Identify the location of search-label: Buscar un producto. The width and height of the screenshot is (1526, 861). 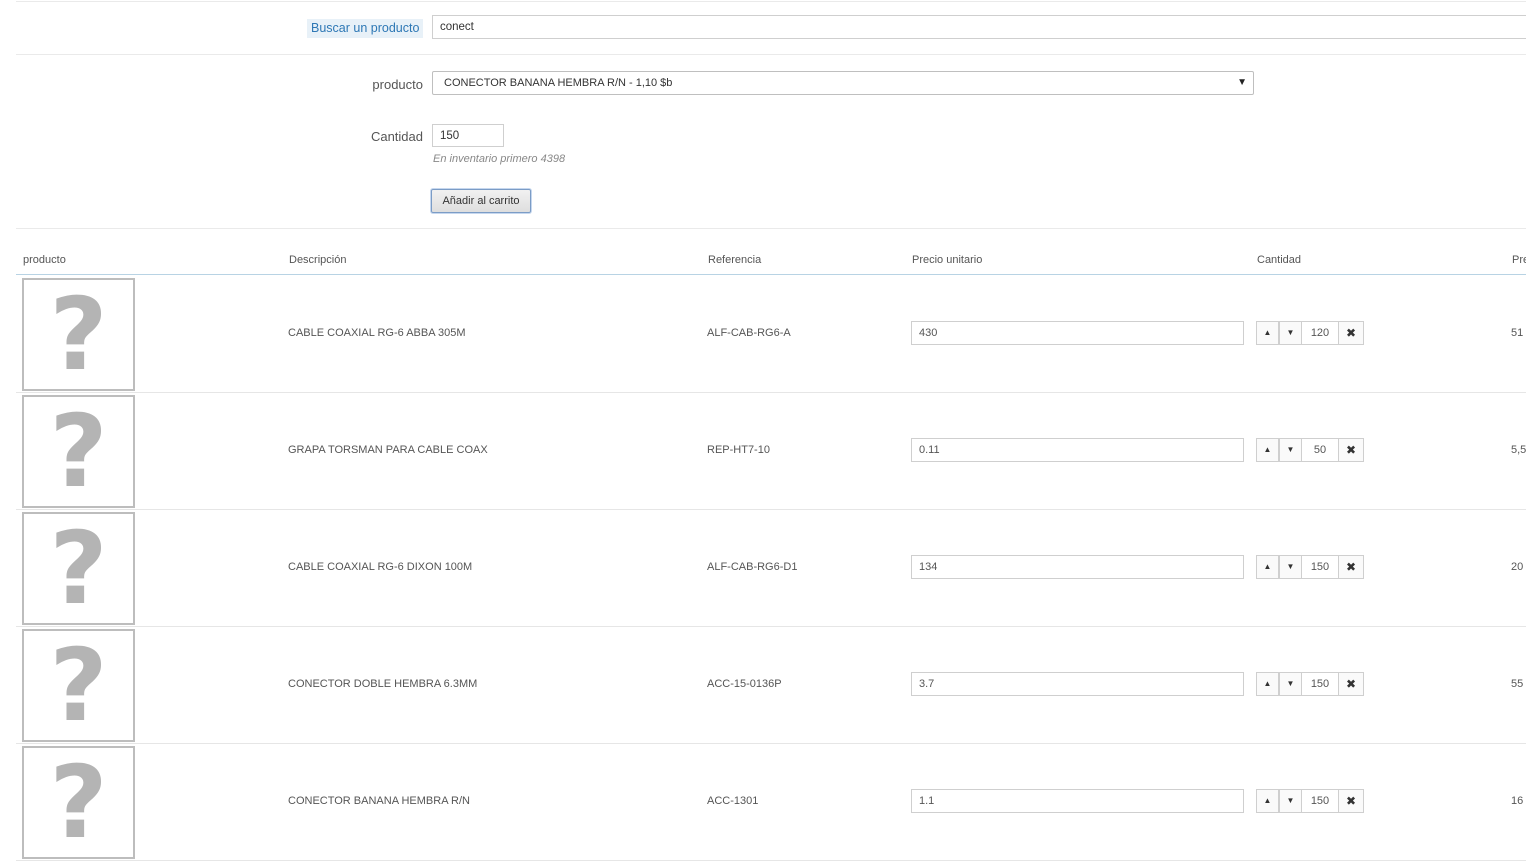
(365, 28).